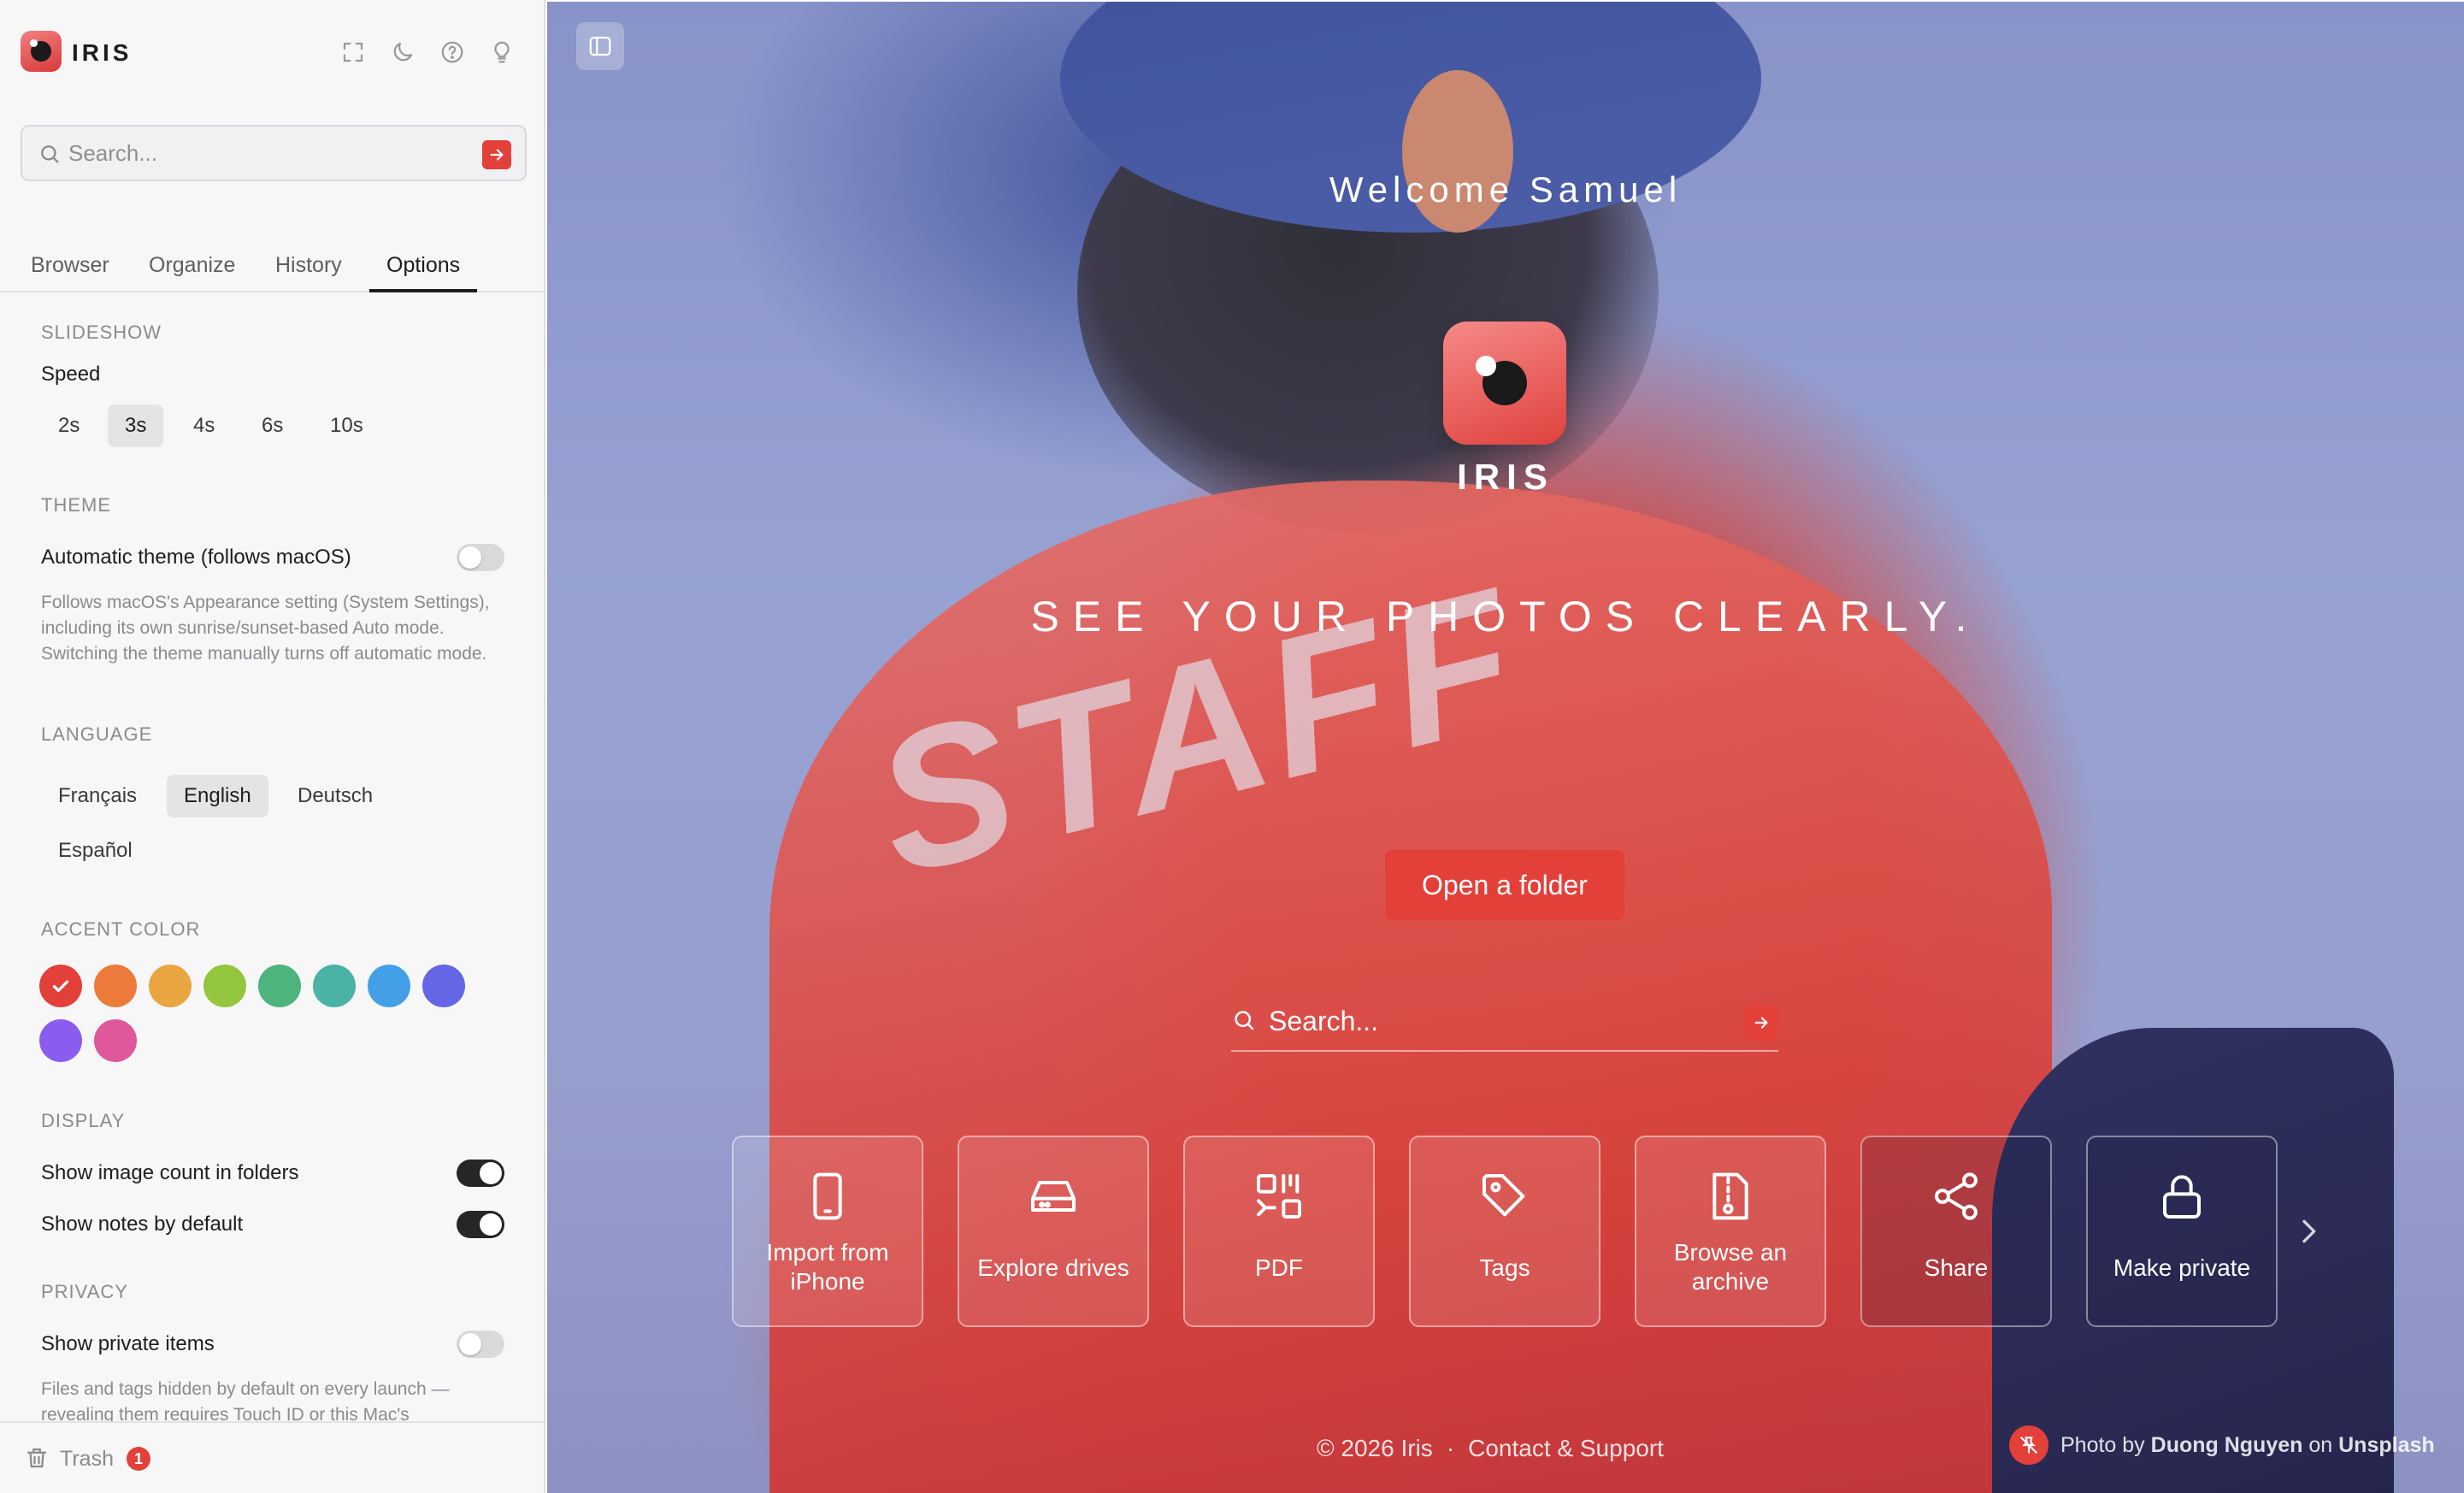 The image size is (2464, 1493). I want to click on share-icon, so click(1956, 1196).